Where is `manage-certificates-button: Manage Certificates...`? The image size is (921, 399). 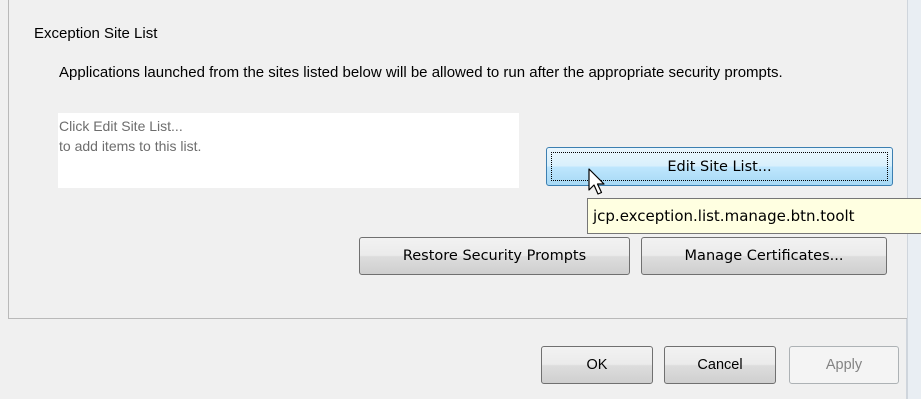 manage-certificates-button: Manage Certificates... is located at coordinates (764, 256).